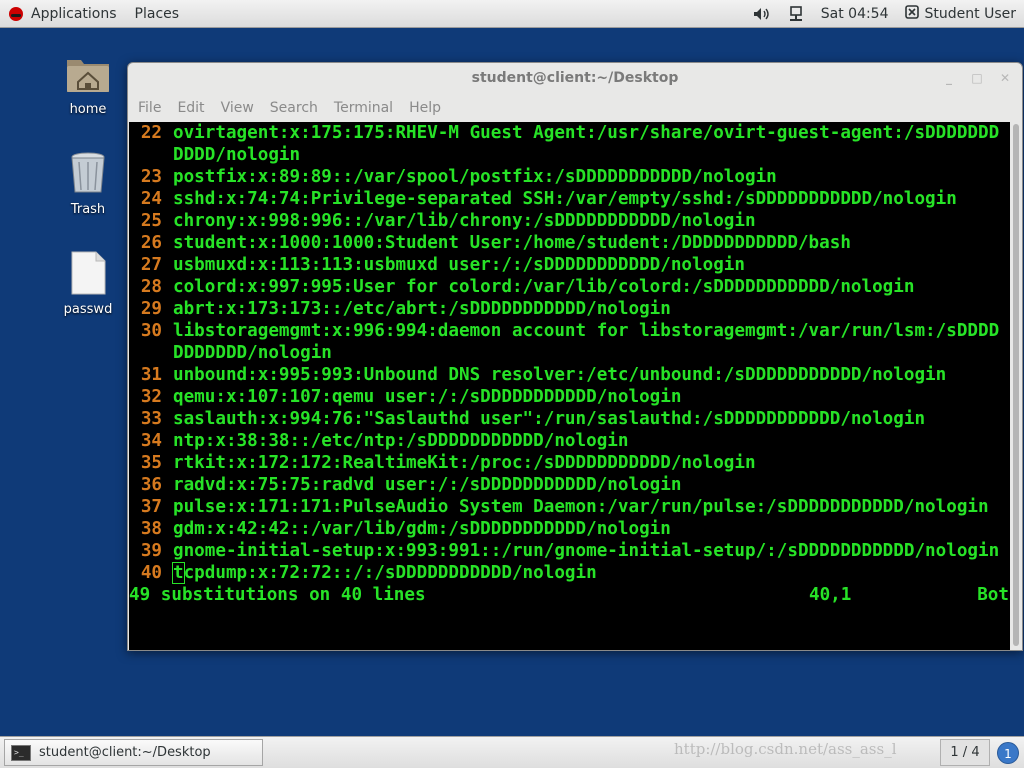 The width and height of the screenshot is (1024, 768). I want to click on menu-view: View, so click(237, 108).